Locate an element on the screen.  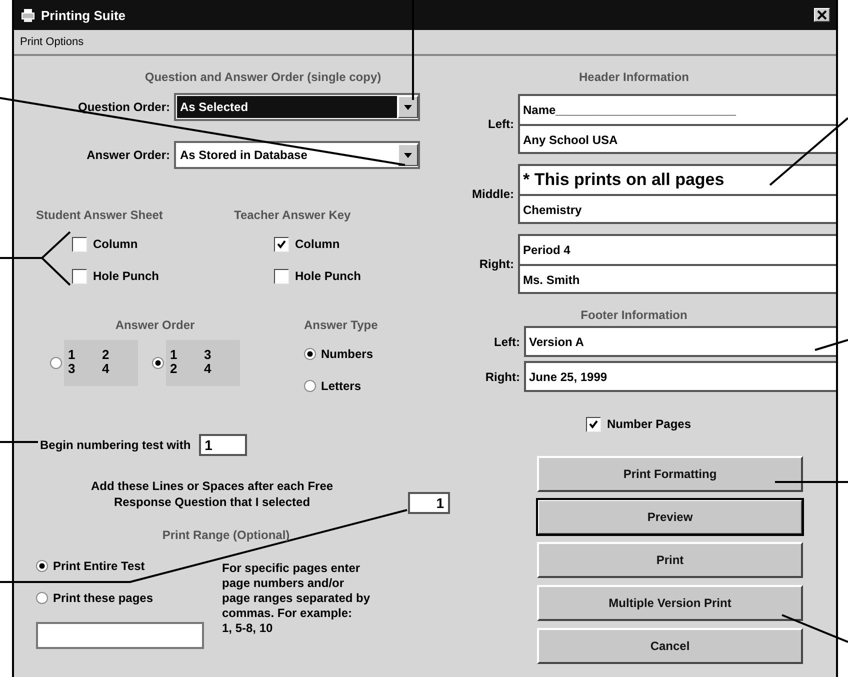
checkbox-label: Number Pages is located at coordinates (649, 424).